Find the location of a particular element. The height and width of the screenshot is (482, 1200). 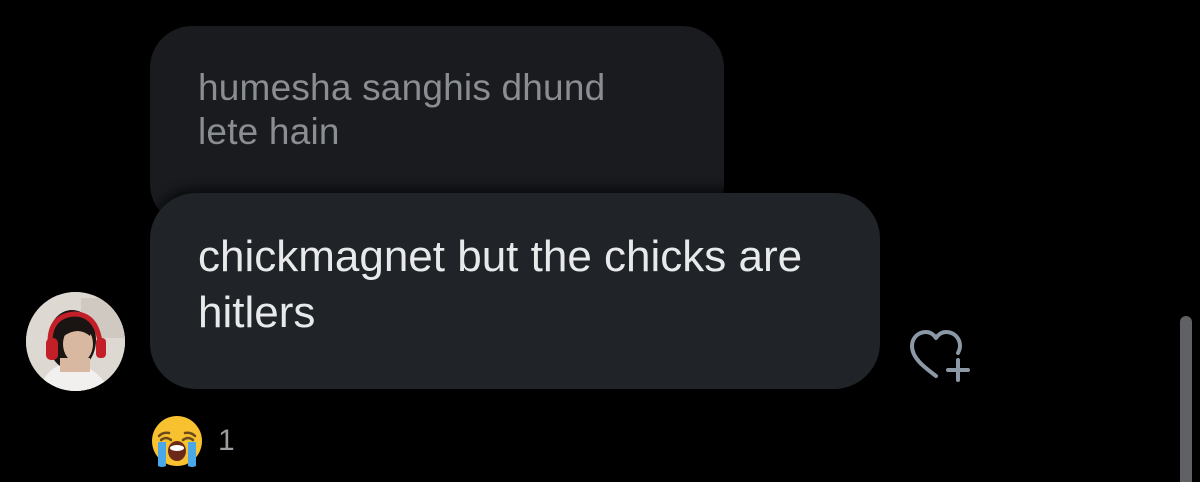

scrollbar-thumb is located at coordinates (1186, 399).